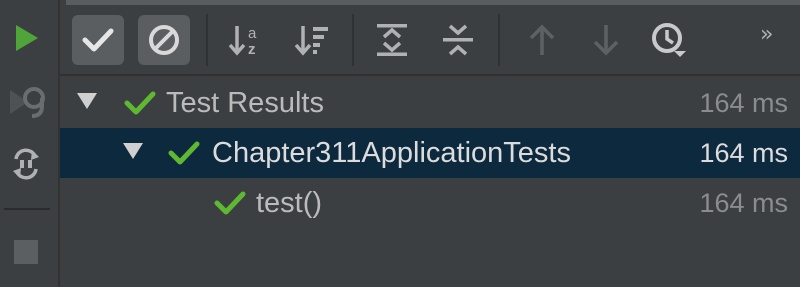 The height and width of the screenshot is (287, 800). I want to click on tree-row-label: test(), so click(289, 203).